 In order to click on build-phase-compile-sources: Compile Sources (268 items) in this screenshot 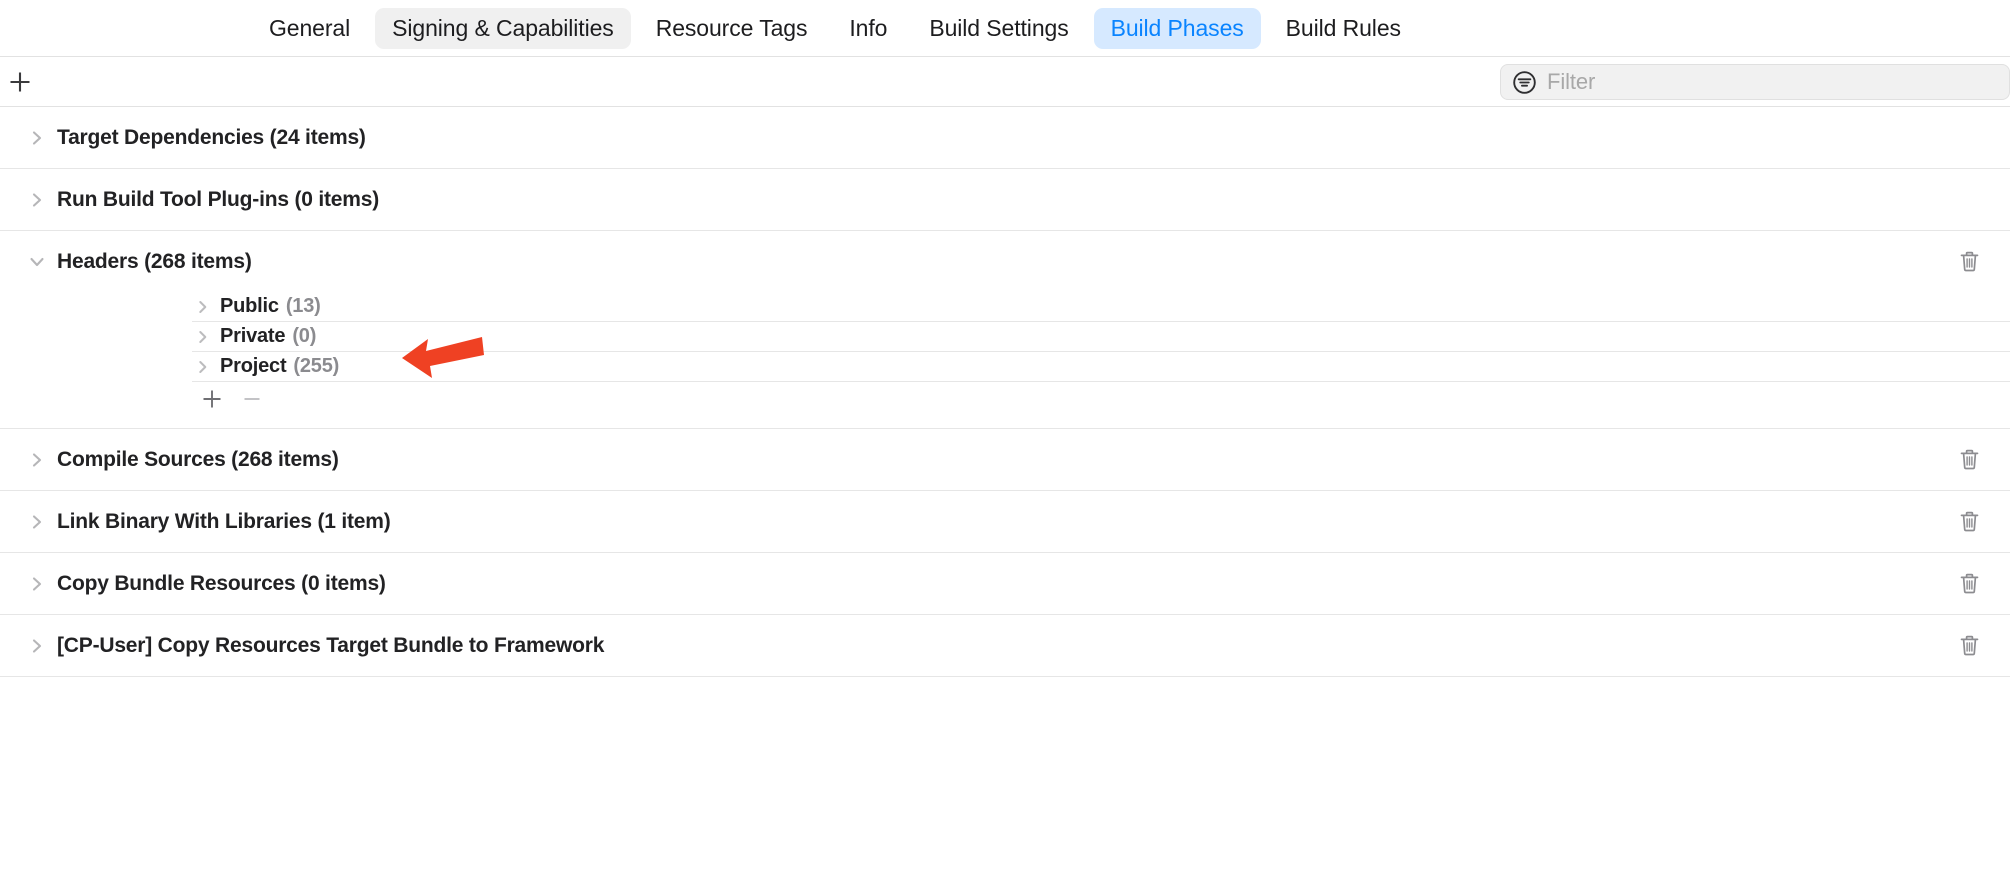, I will do `click(1005, 460)`.